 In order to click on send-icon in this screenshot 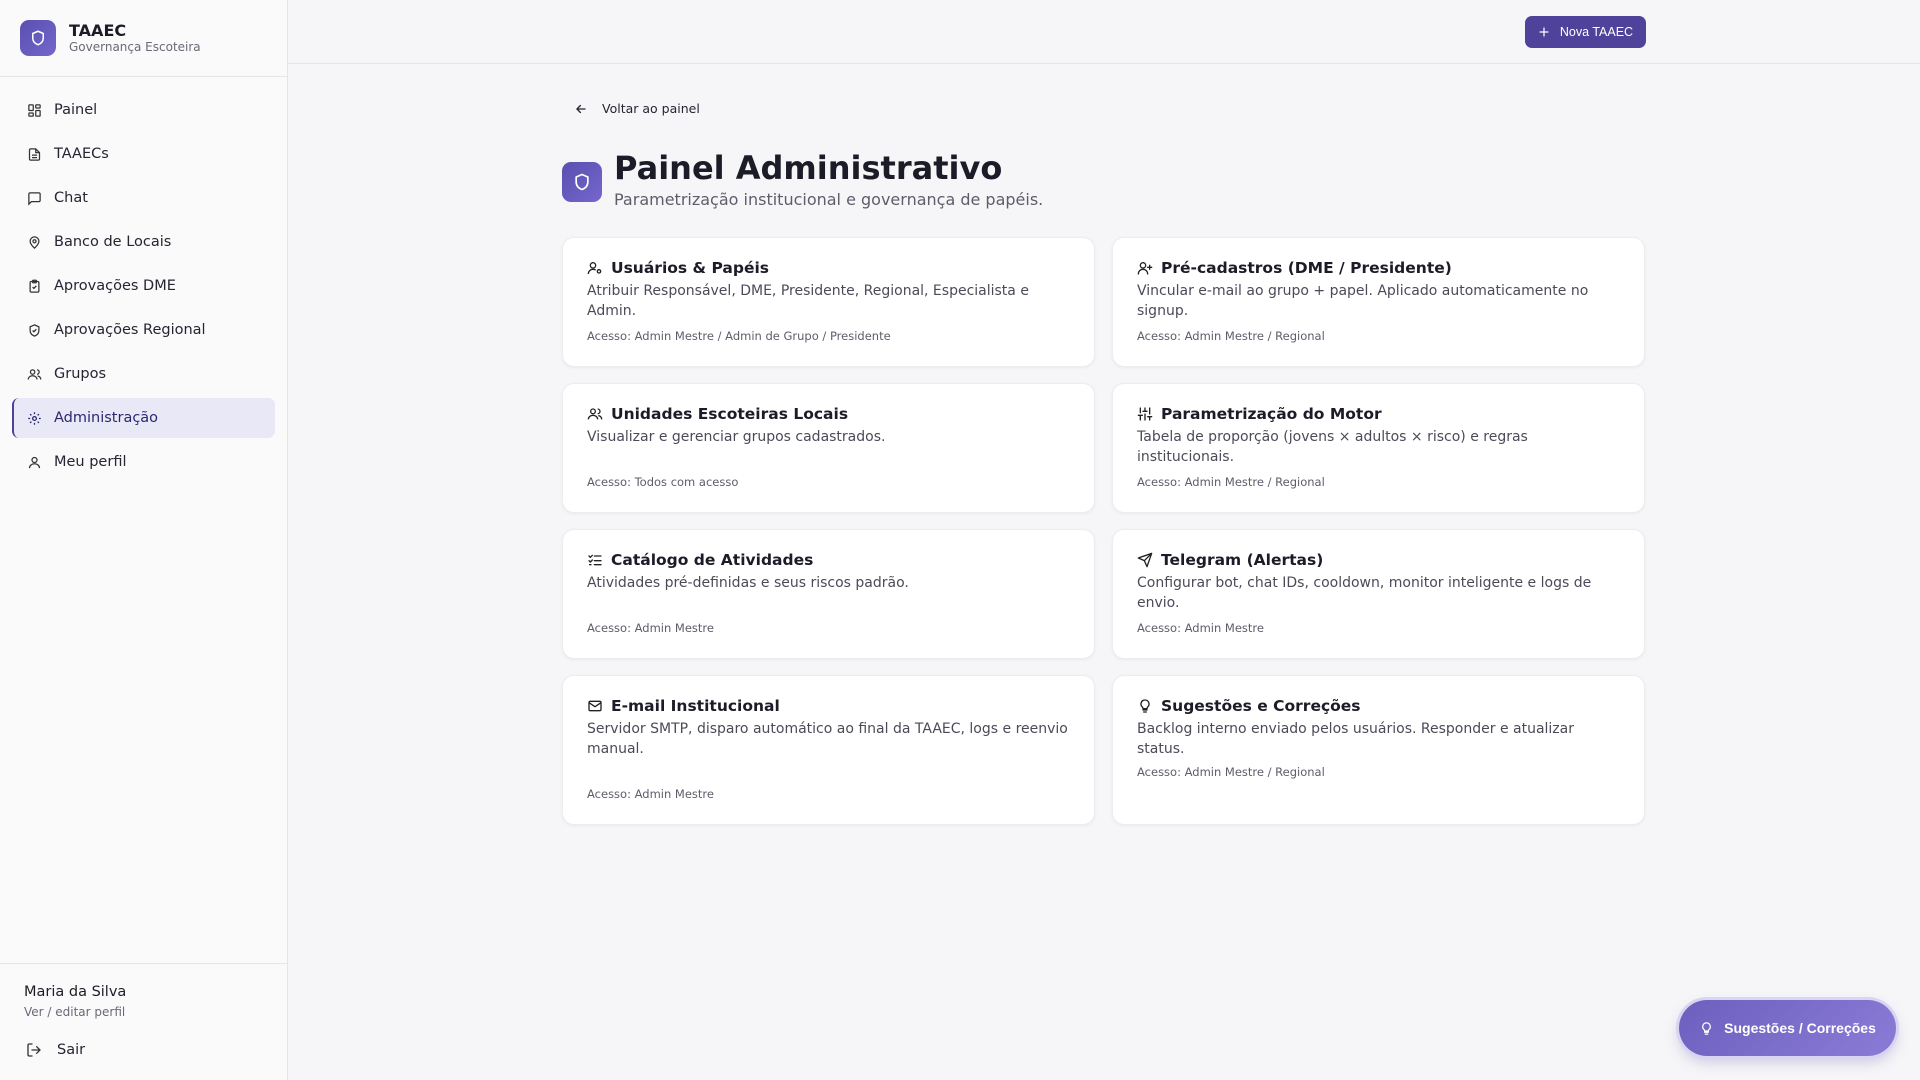, I will do `click(1145, 560)`.